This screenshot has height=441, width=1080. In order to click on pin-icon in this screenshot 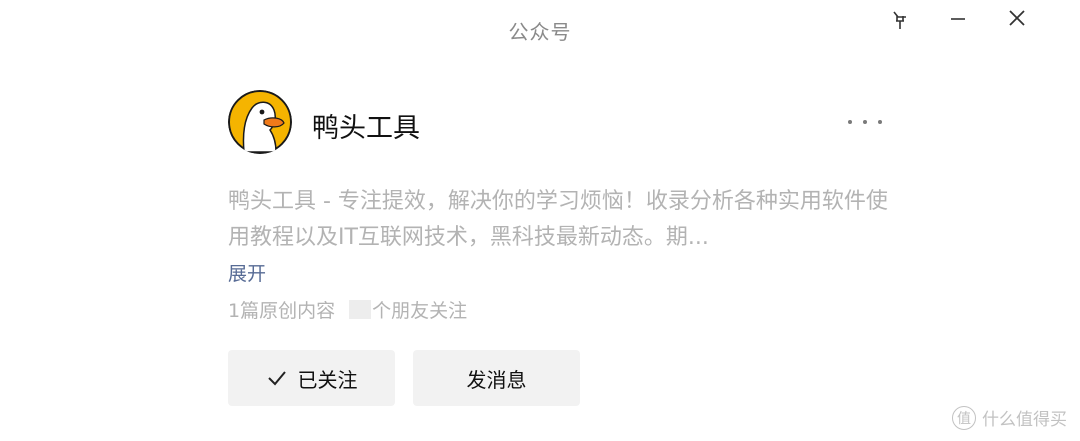, I will do `click(900, 20)`.